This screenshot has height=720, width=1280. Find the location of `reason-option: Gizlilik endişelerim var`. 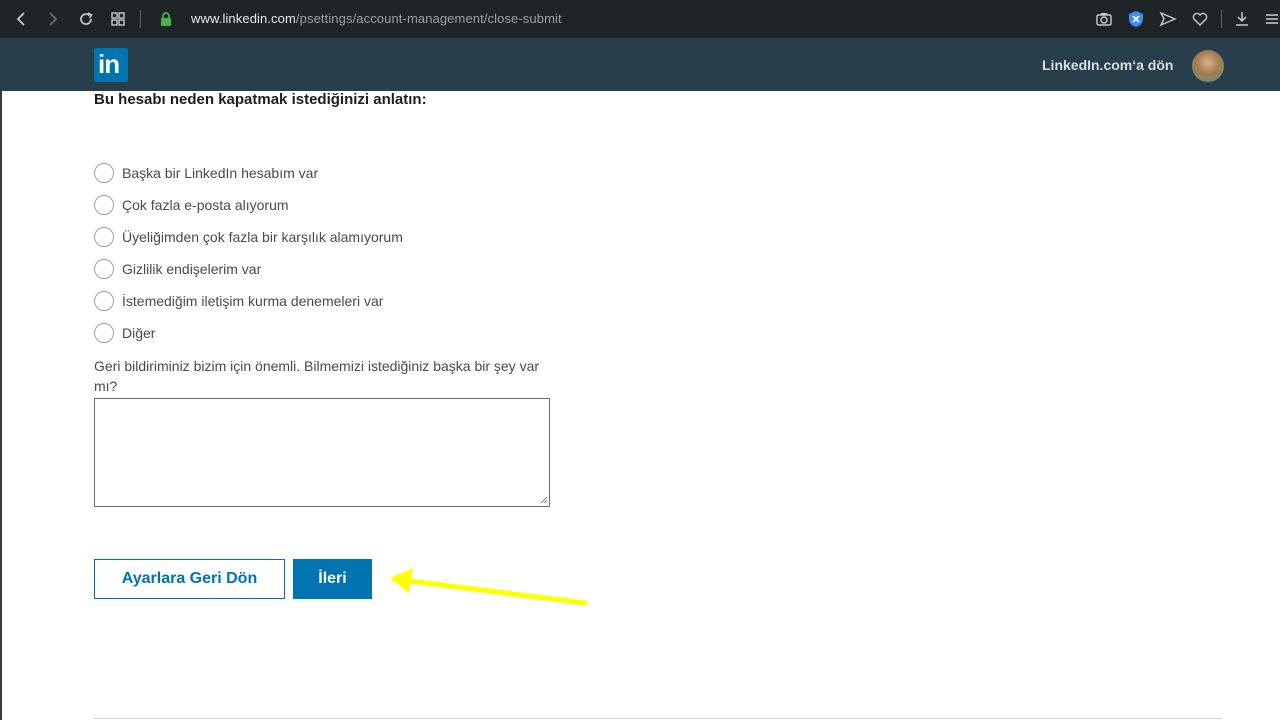

reason-option: Gizlilik endişelerim var is located at coordinates (177, 269).